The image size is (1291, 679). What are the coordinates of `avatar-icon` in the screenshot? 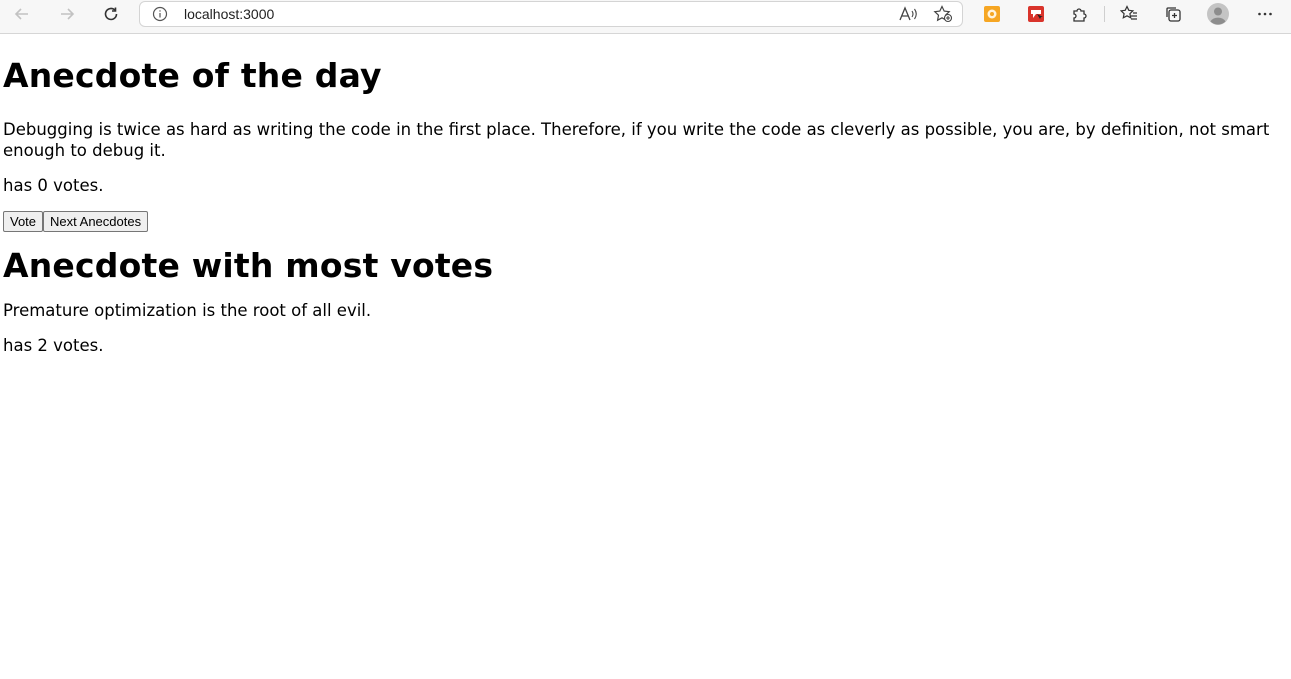 It's located at (1218, 14).